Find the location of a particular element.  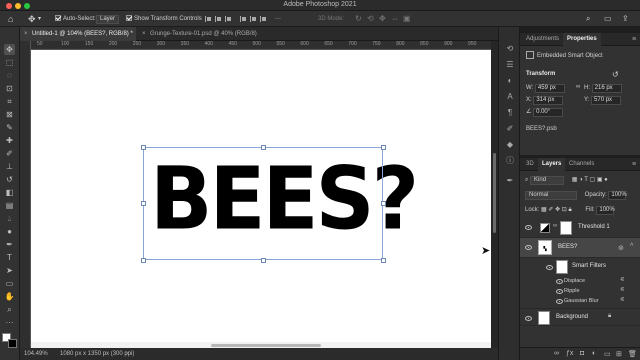

width-field: 459 px is located at coordinates (549, 88).